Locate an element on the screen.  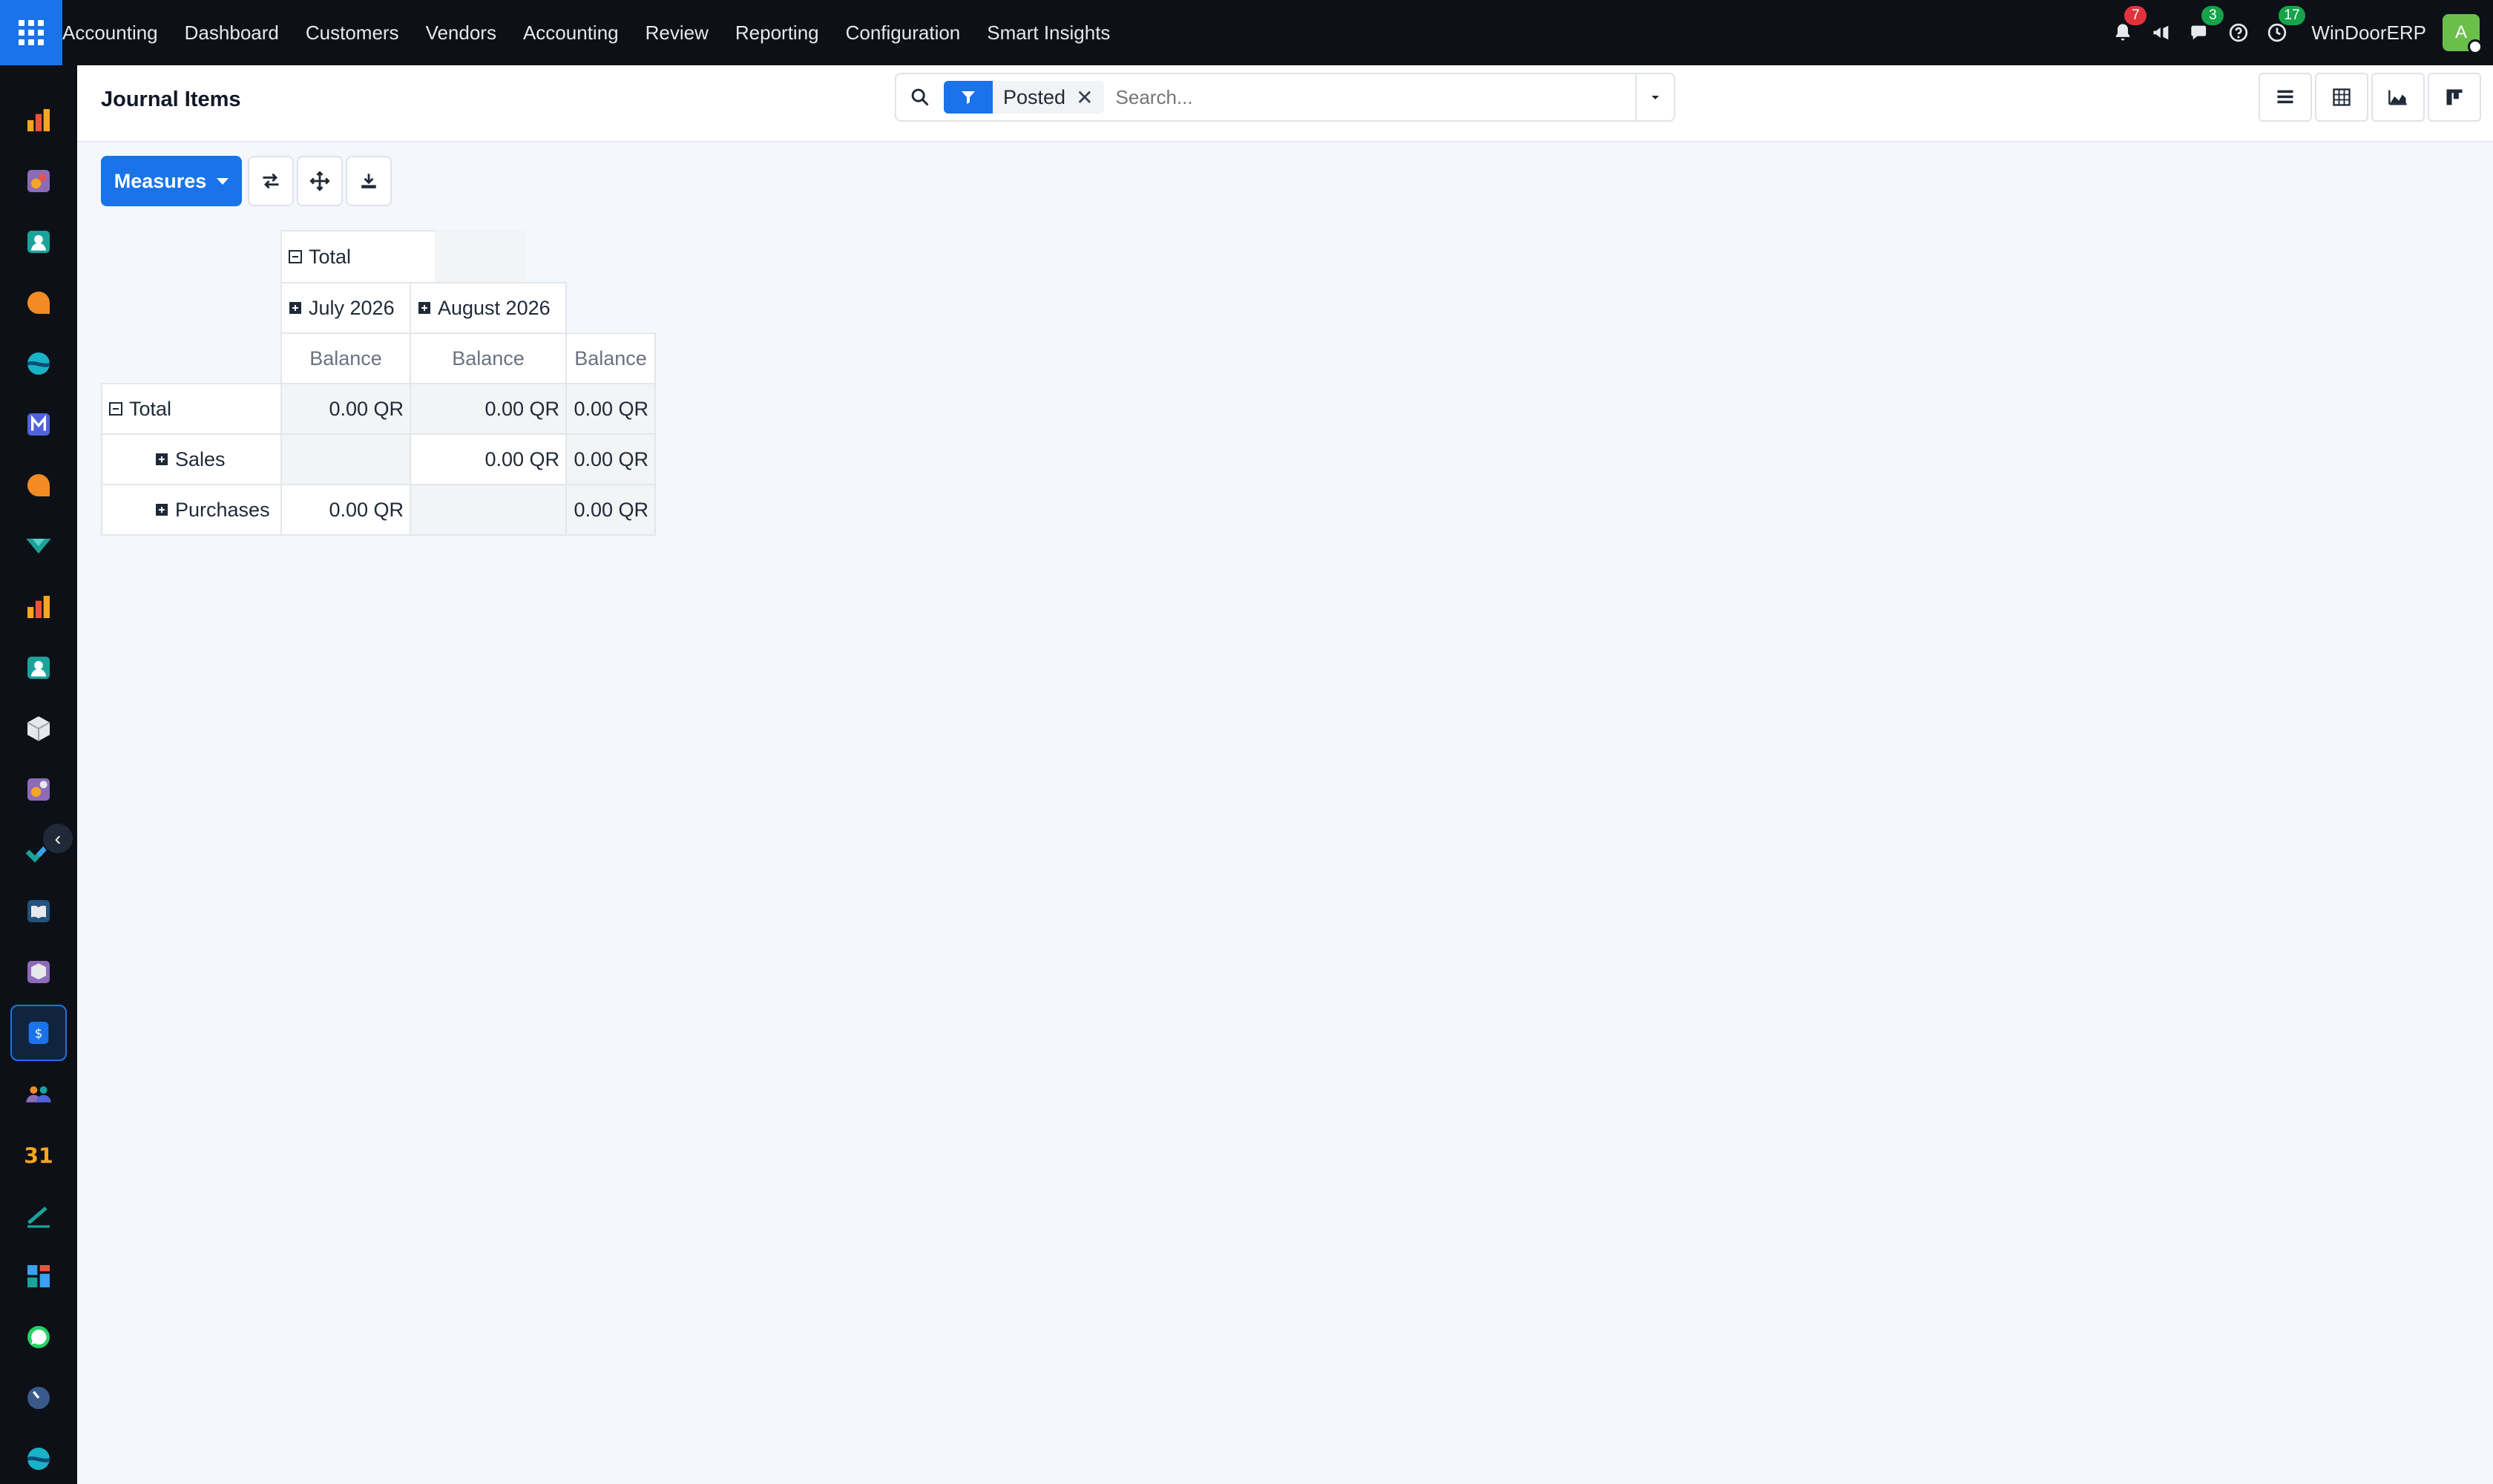
app-switcher-button is located at coordinates (31, 32).